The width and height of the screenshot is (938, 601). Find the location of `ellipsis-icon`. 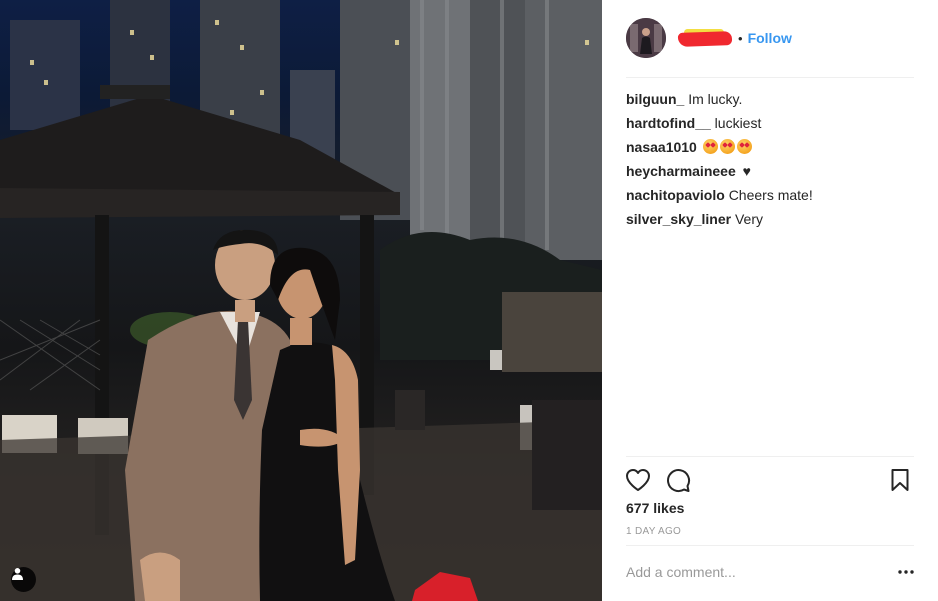

ellipsis-icon is located at coordinates (906, 572).